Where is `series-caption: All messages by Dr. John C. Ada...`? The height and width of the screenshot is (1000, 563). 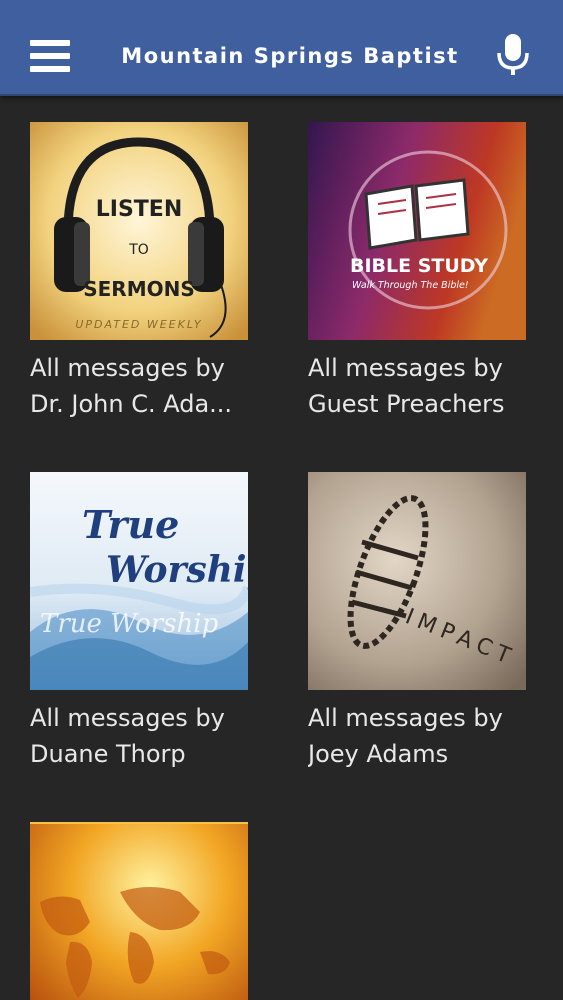
series-caption: All messages by Dr. John C. Ada... is located at coordinates (155, 386).